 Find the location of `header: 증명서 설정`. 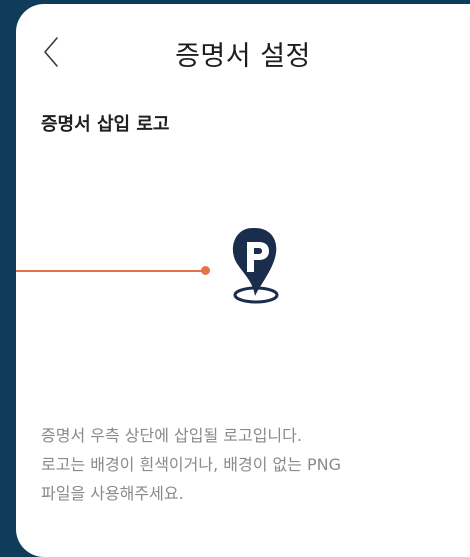

header: 증명서 설정 is located at coordinates (243, 47).